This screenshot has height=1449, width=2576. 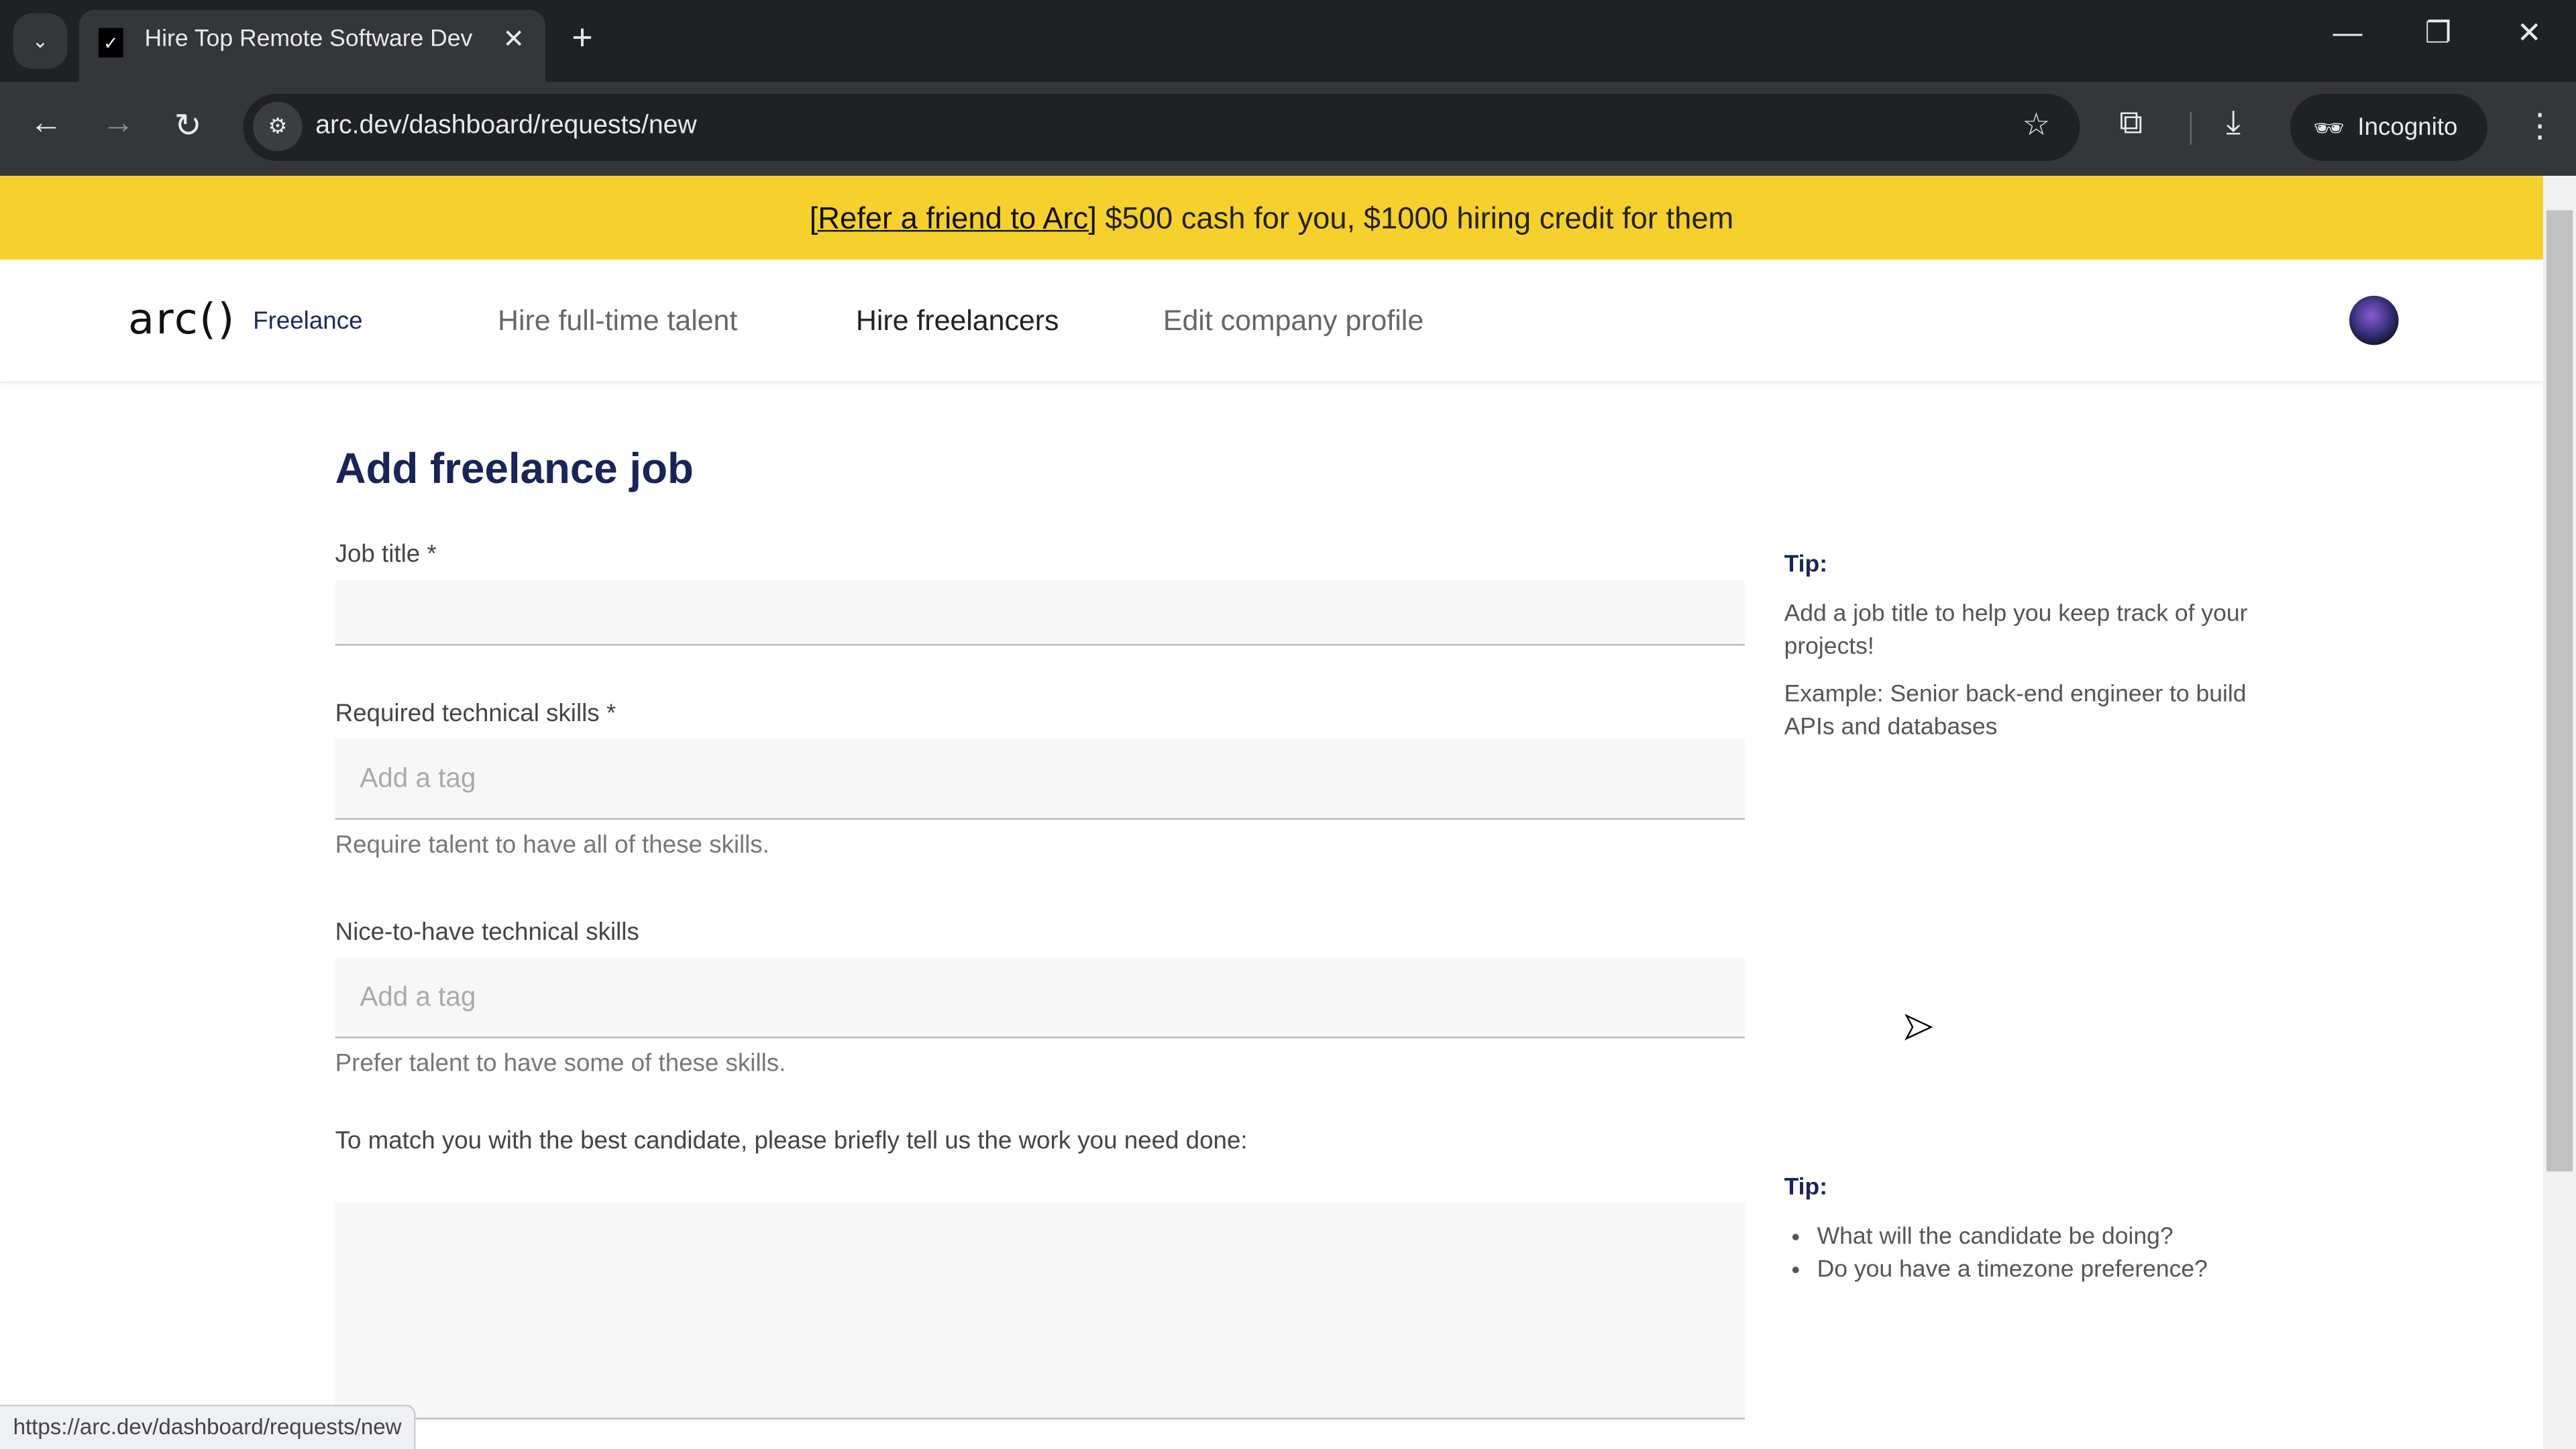 I want to click on window-close-icon: ✕, so click(x=2529, y=33).